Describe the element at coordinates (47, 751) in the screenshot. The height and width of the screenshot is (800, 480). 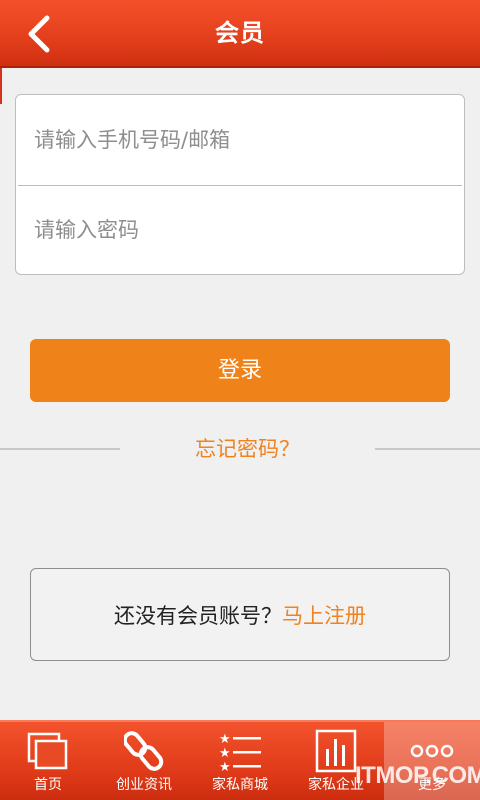
I see `pages-icon` at that location.